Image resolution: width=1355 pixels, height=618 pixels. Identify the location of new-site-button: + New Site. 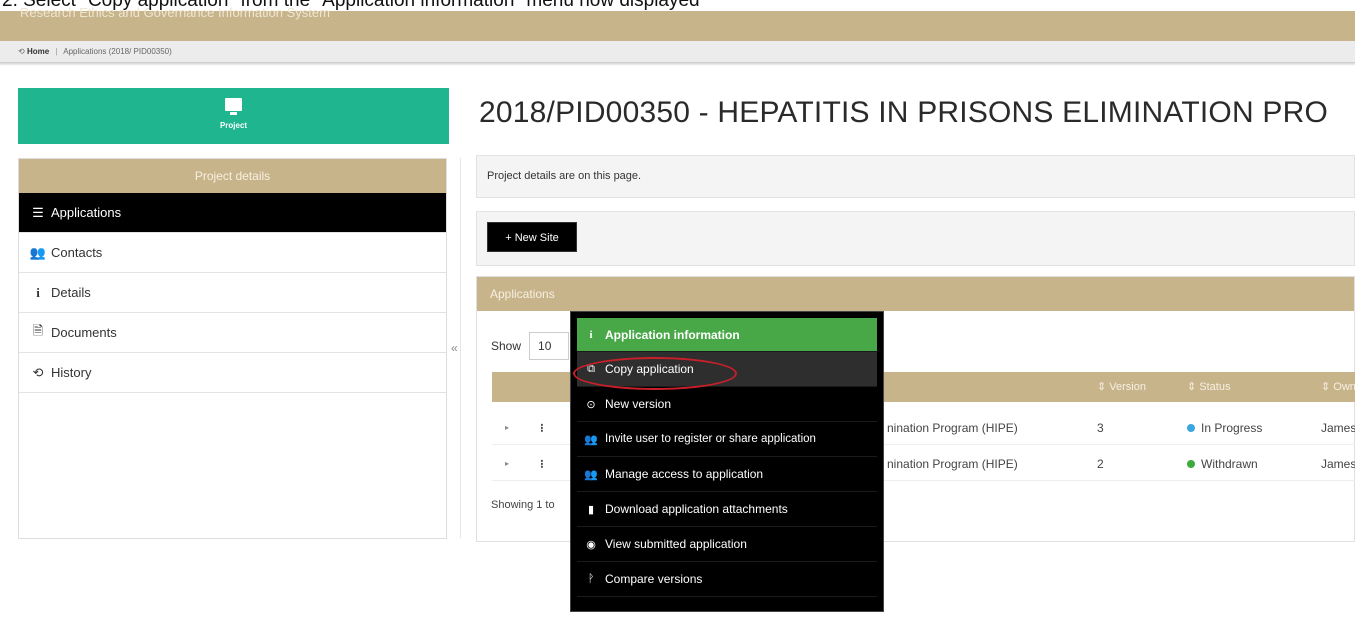
(532, 237).